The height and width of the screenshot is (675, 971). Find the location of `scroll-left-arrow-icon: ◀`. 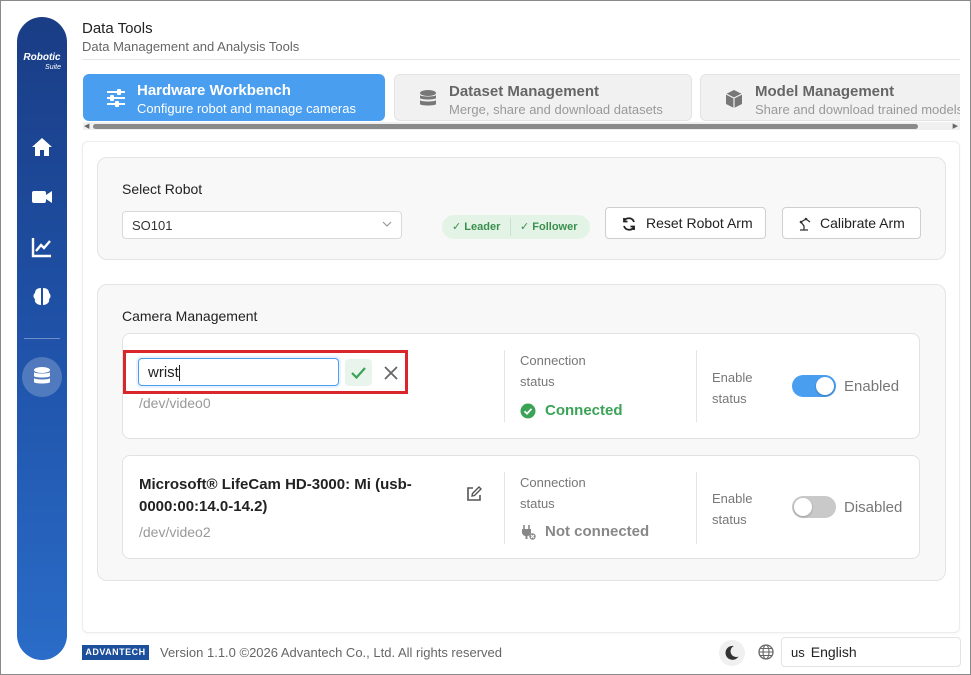

scroll-left-arrow-icon: ◀ is located at coordinates (86, 126).